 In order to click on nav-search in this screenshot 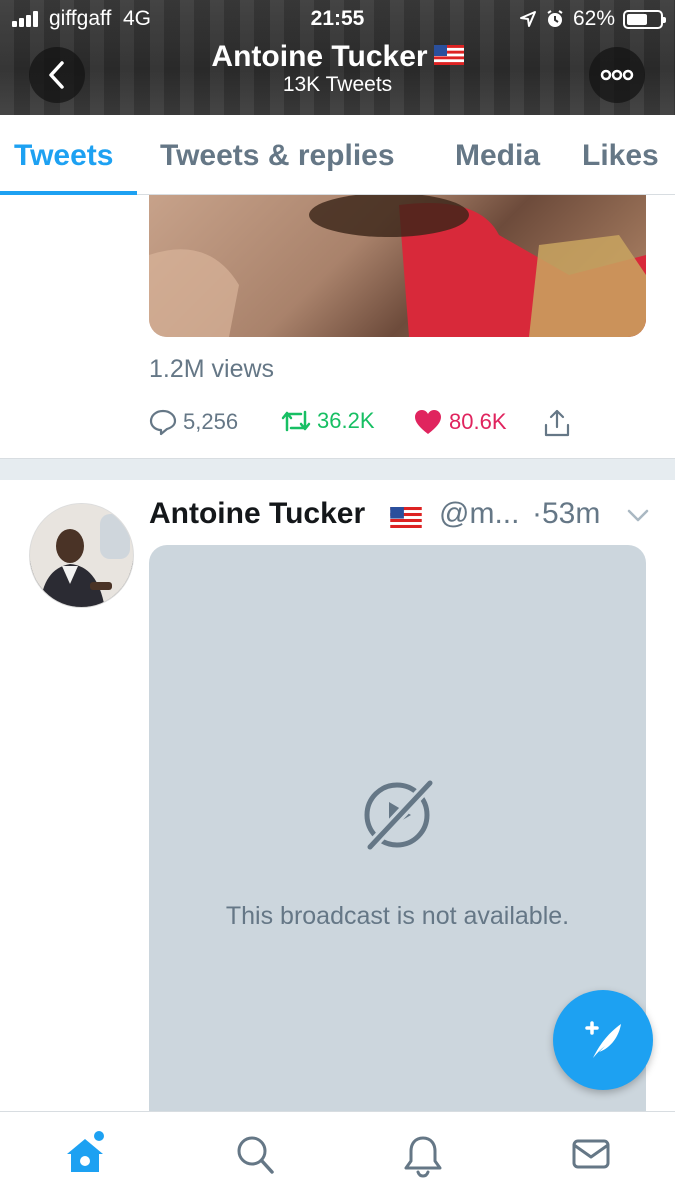, I will do `click(255, 1157)`.